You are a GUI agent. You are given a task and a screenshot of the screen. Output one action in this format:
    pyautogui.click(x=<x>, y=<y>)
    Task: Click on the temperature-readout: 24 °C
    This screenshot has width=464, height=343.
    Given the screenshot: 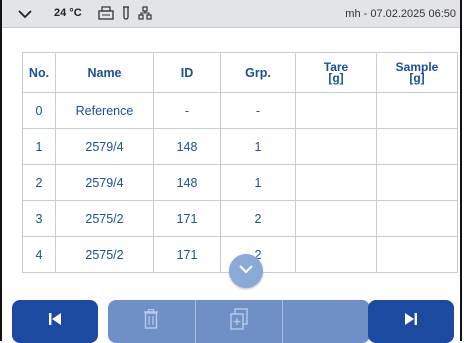 What is the action you would take?
    pyautogui.click(x=68, y=13)
    